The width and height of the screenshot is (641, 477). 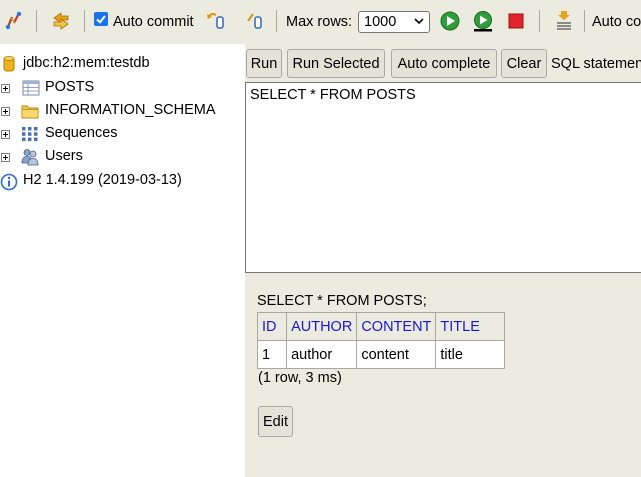 I want to click on sequences-icon, so click(x=30, y=134).